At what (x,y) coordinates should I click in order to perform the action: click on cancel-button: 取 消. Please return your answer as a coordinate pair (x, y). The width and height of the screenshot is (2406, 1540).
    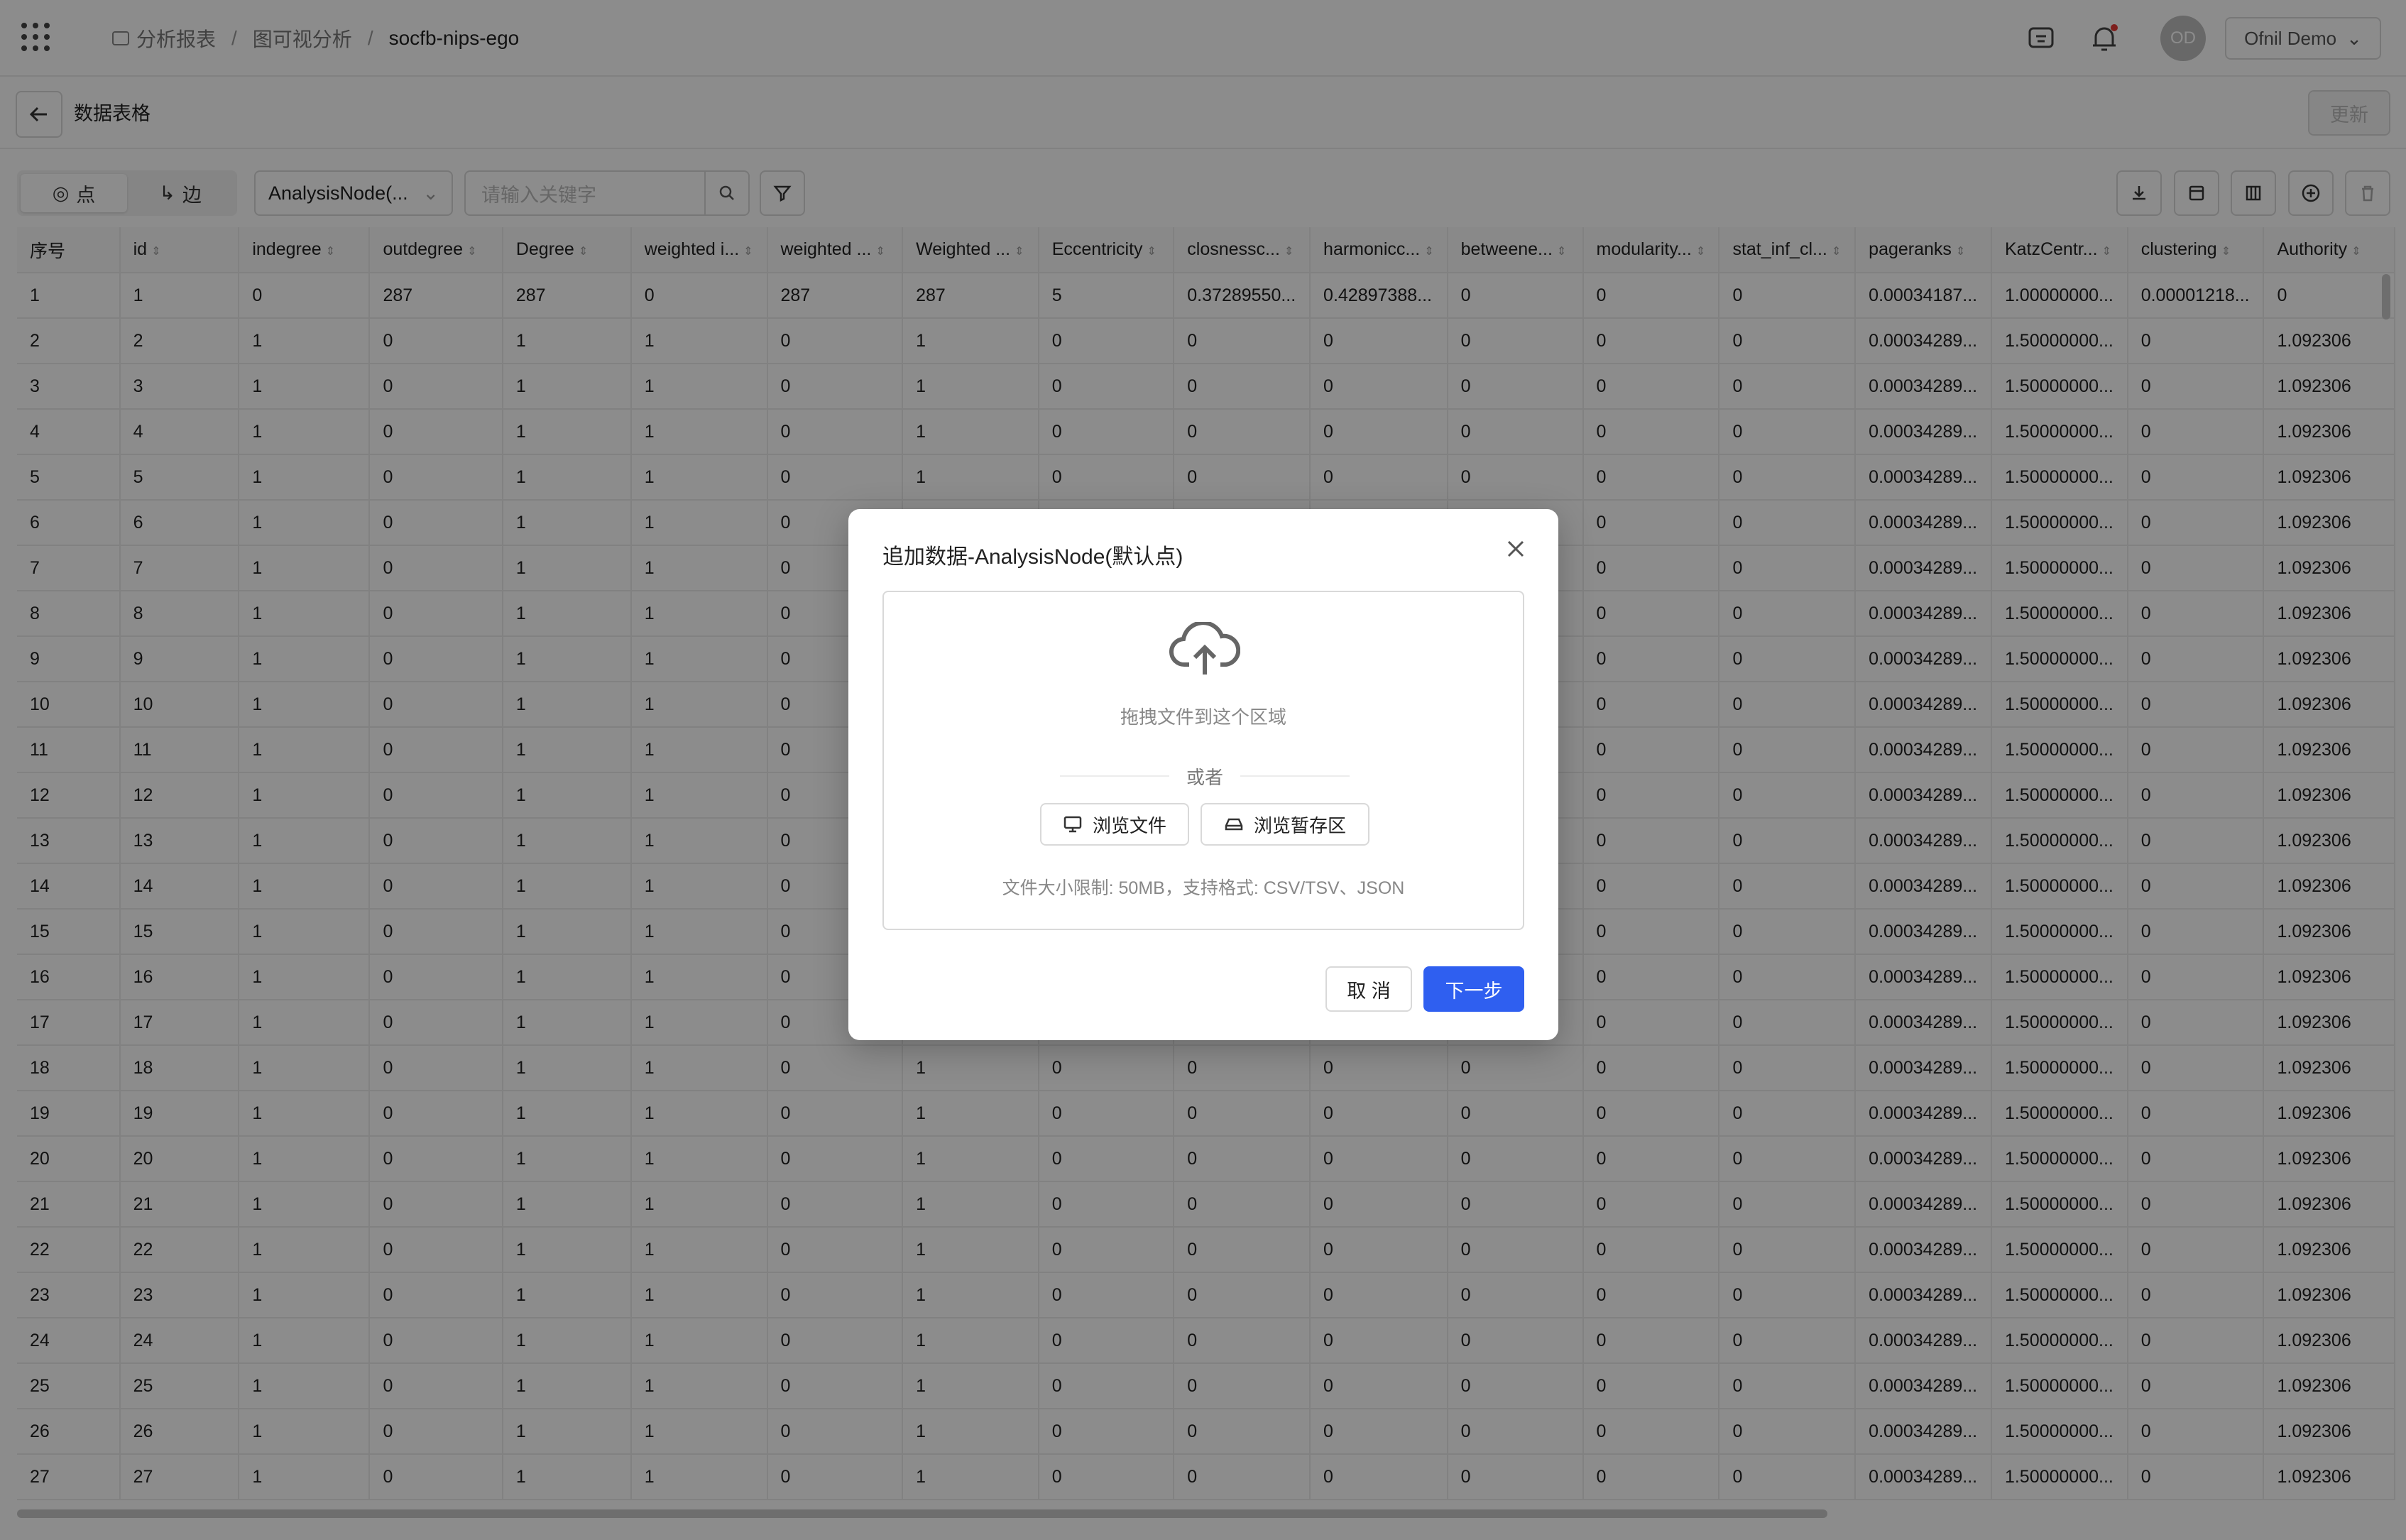
    Looking at the image, I should click on (1368, 989).